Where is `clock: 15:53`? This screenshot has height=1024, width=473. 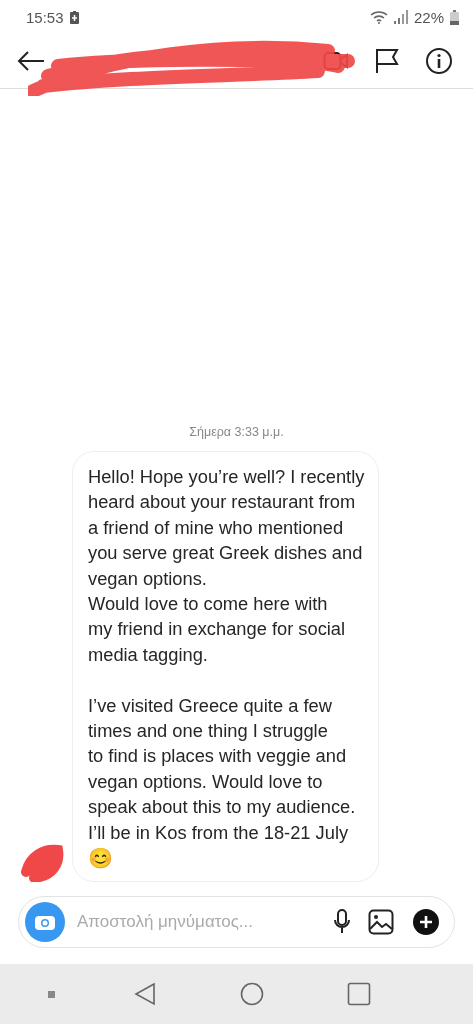 clock: 15:53 is located at coordinates (45, 17).